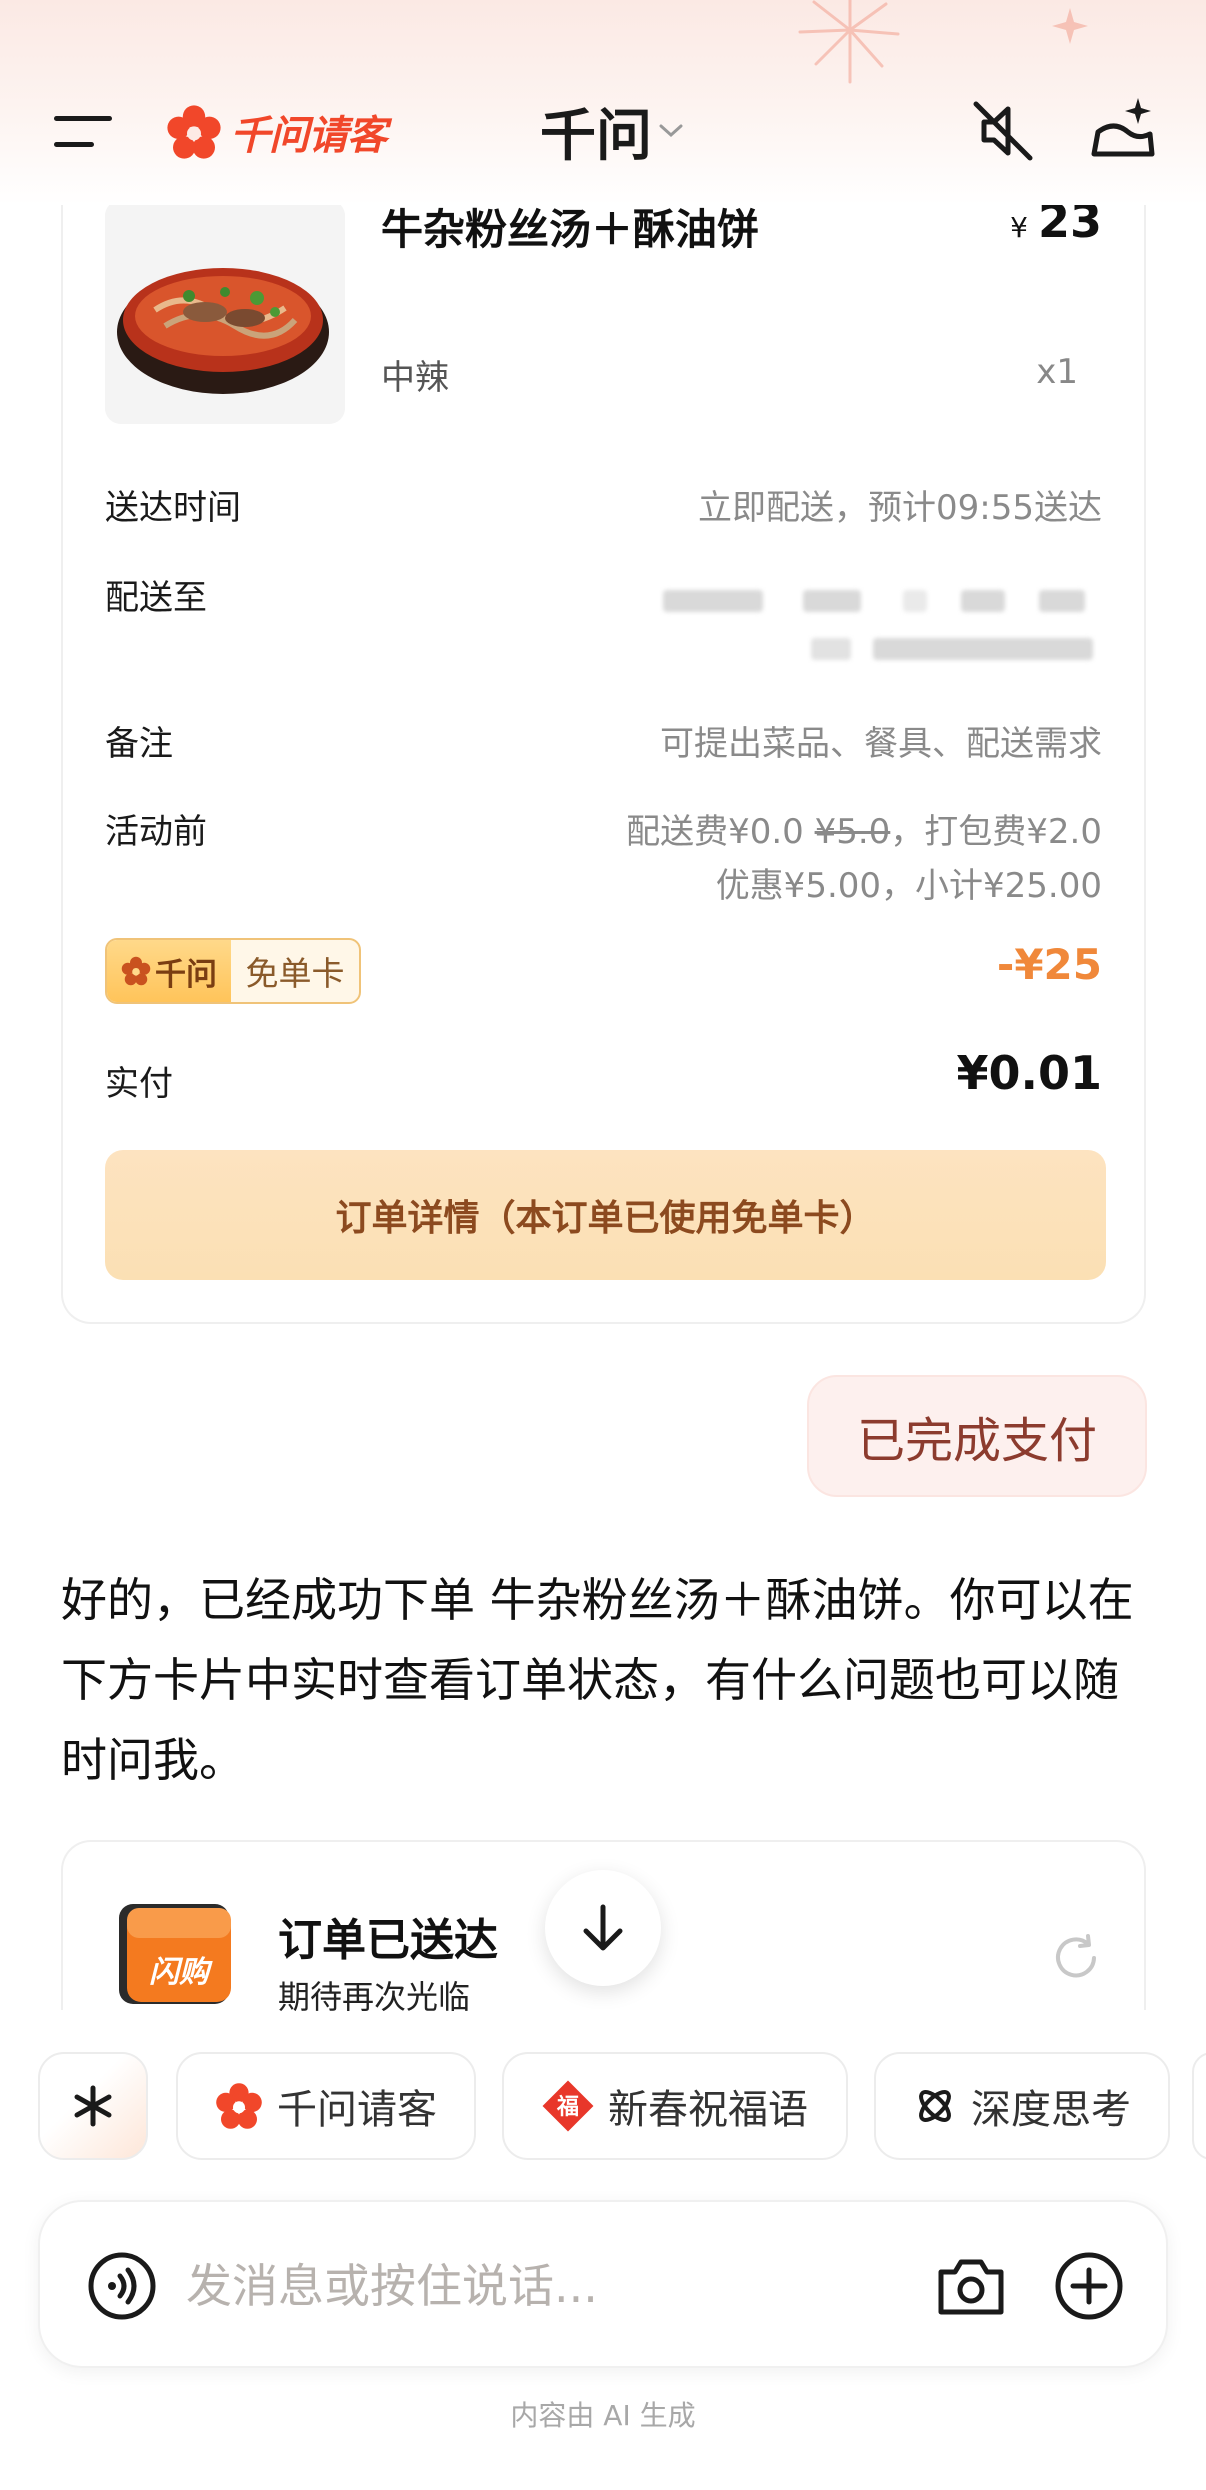 The width and height of the screenshot is (1206, 2490). Describe the element at coordinates (605, 1215) in the screenshot. I see `order-detail-button: 订单详情（本订单已使用免单卡）` at that location.